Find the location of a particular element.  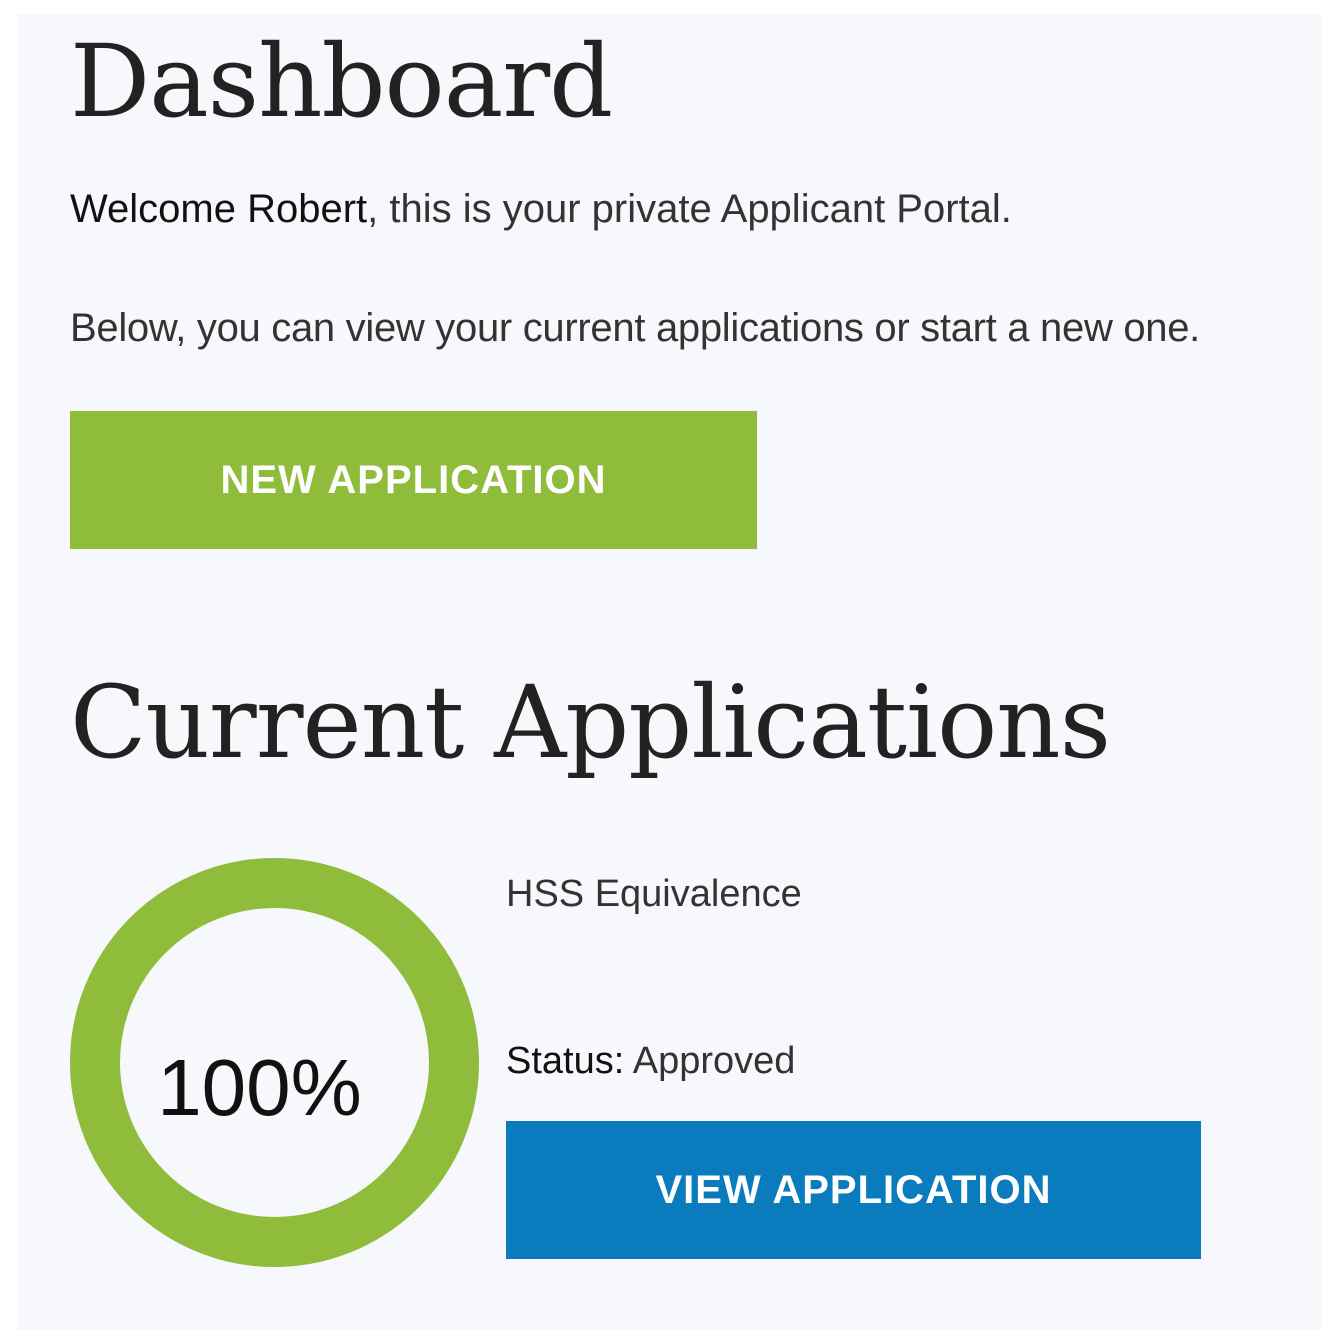

application-name: HSS Equivalence is located at coordinates (654, 894).